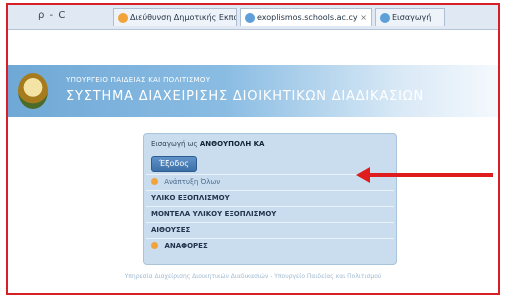  I want to click on menu-label: ΥΛΙΚΟ ΕΞΟΠΛΙΣΜΟΥ, so click(190, 198).